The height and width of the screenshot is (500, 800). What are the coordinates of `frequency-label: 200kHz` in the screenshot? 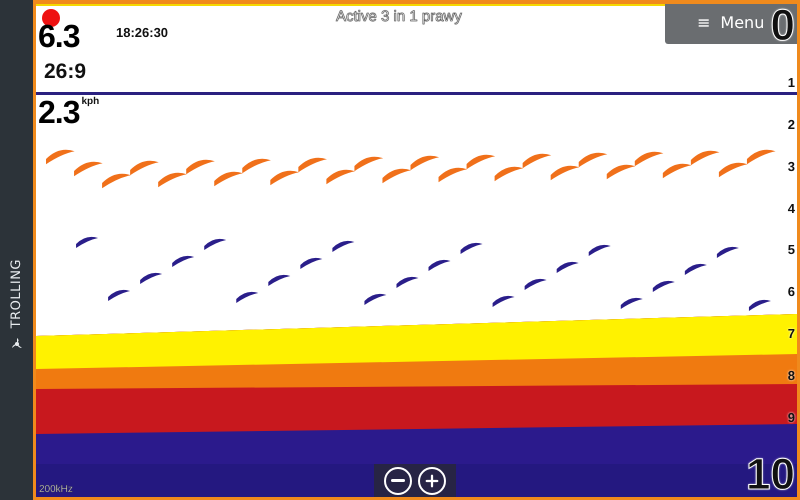 It's located at (56, 489).